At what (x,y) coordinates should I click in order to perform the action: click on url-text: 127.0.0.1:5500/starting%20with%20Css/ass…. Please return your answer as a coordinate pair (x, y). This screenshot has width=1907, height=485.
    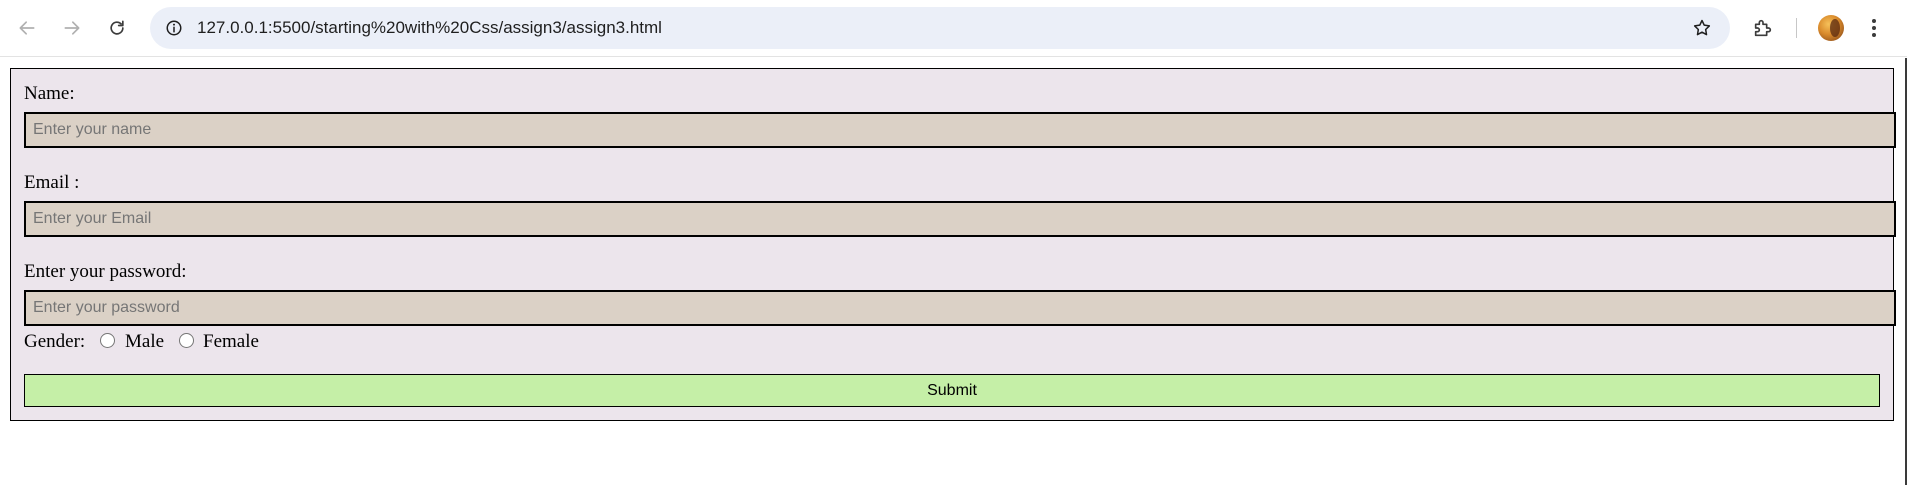
    Looking at the image, I should click on (429, 28).